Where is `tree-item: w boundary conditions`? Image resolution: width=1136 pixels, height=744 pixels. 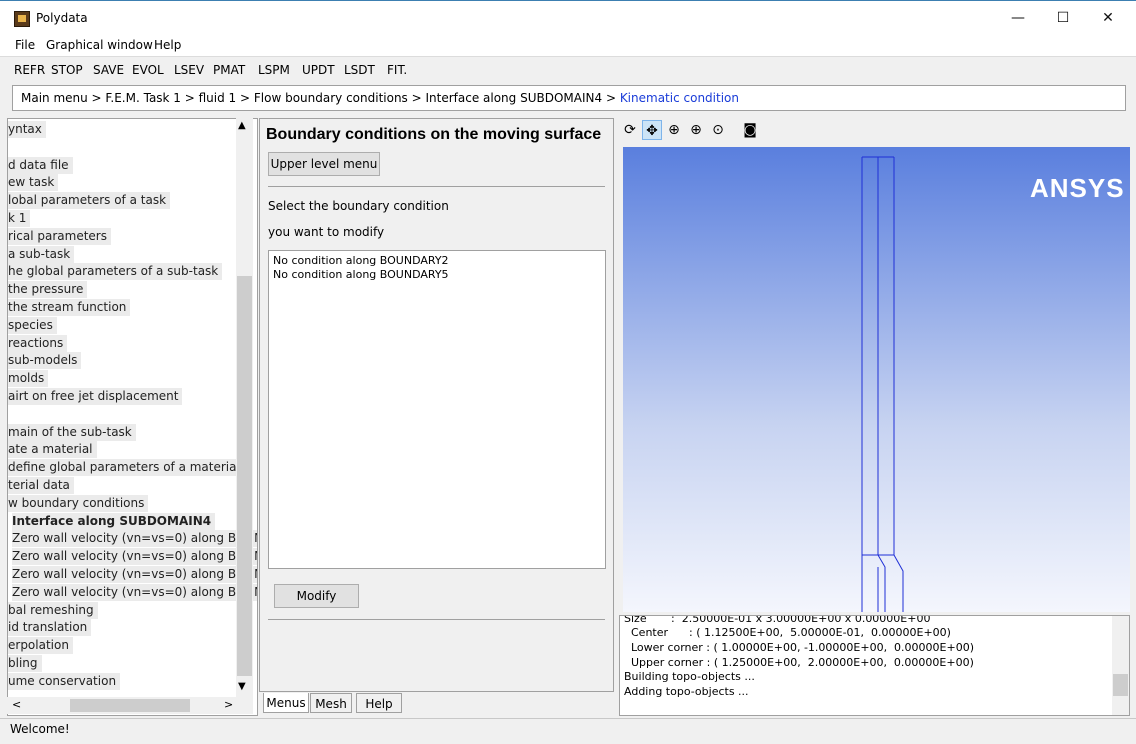
tree-item: w boundary conditions is located at coordinates (78, 503).